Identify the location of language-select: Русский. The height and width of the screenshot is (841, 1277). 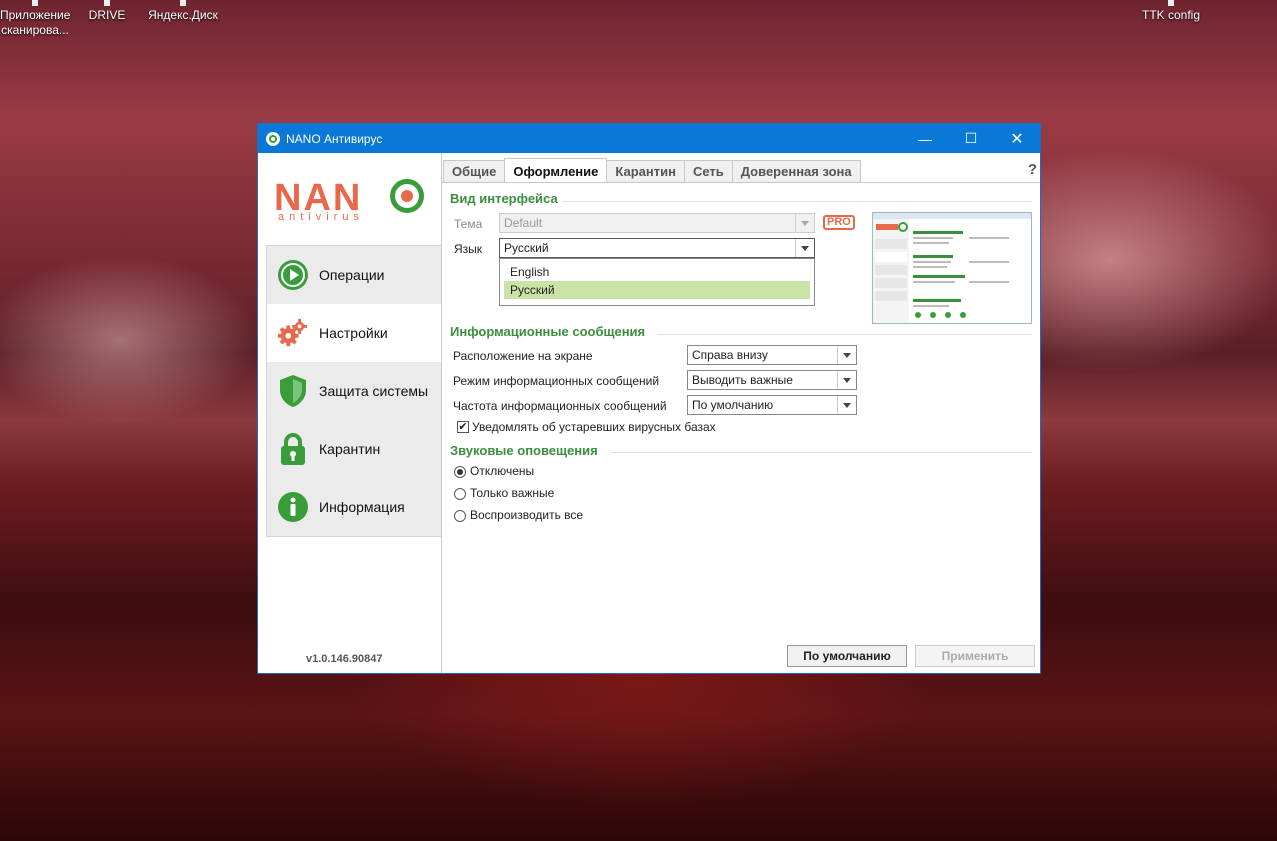
(657, 248).